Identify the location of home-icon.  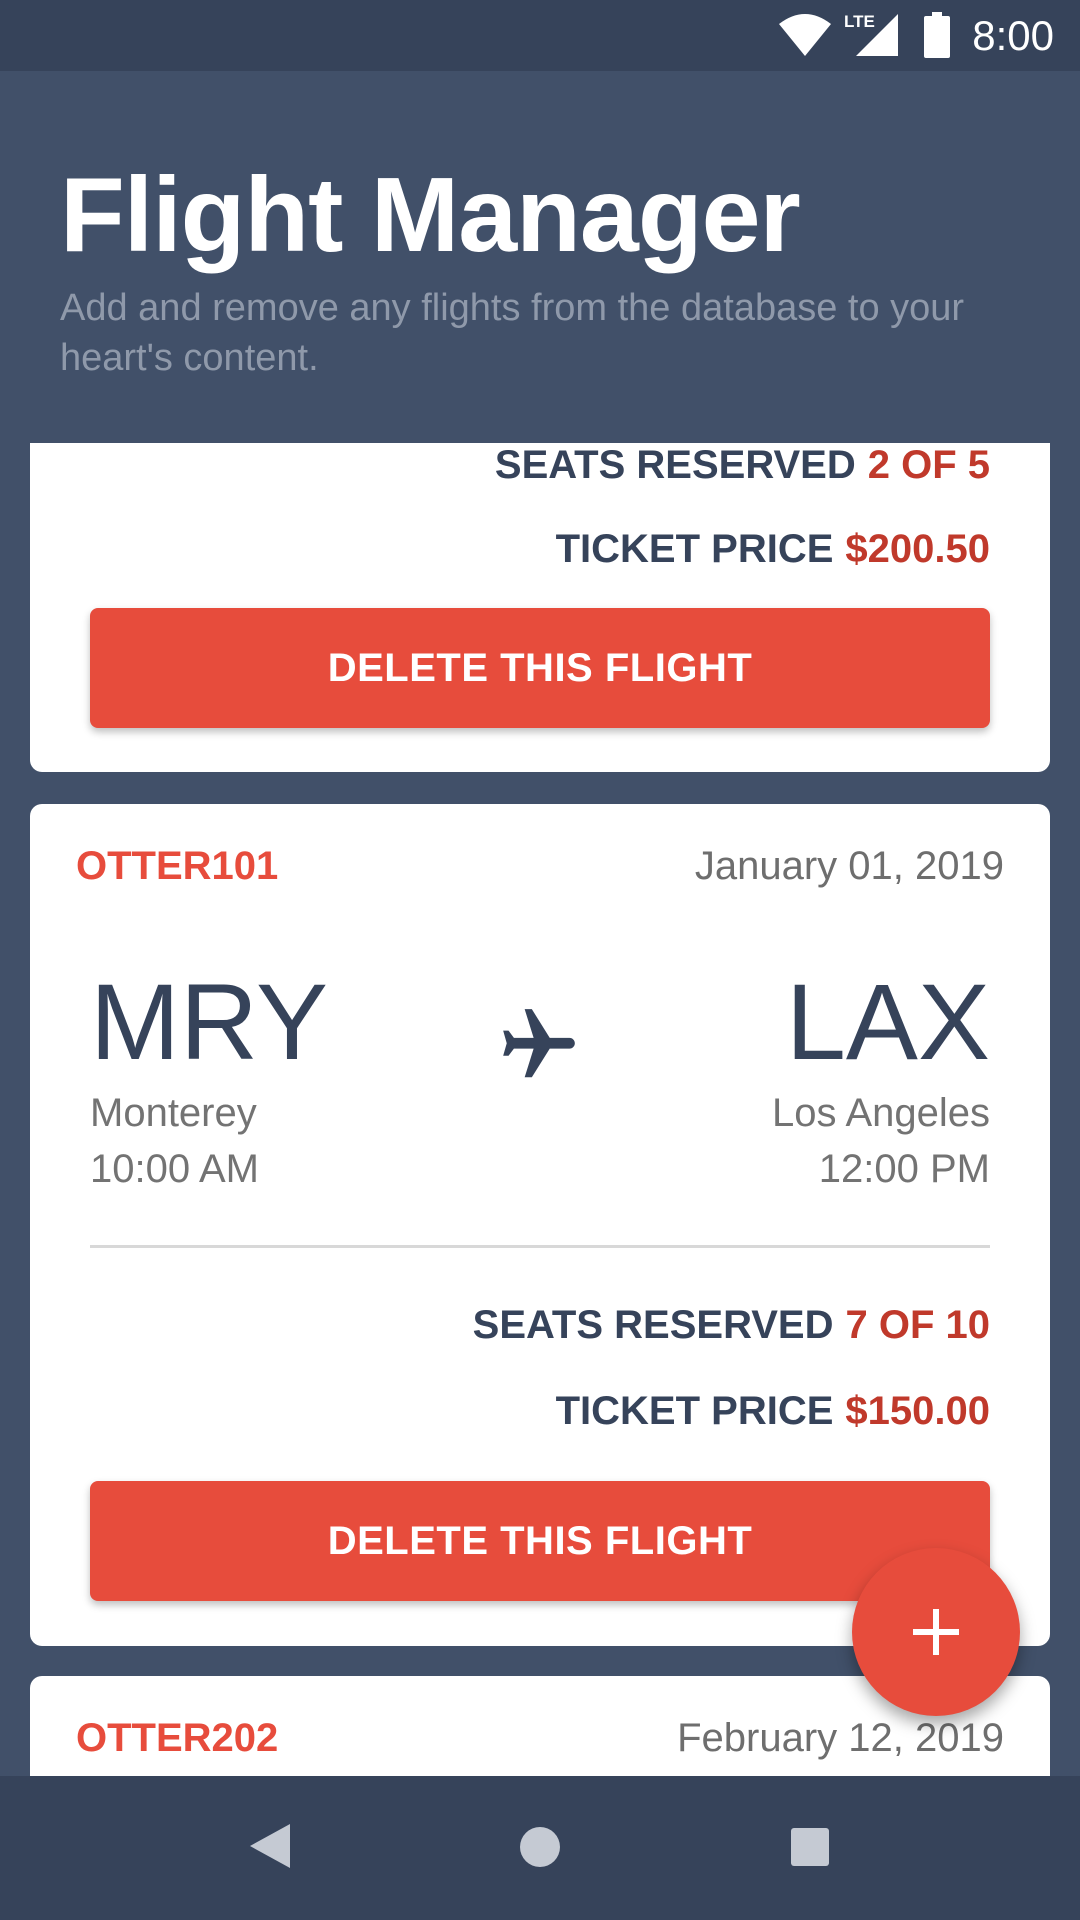
(540, 1847).